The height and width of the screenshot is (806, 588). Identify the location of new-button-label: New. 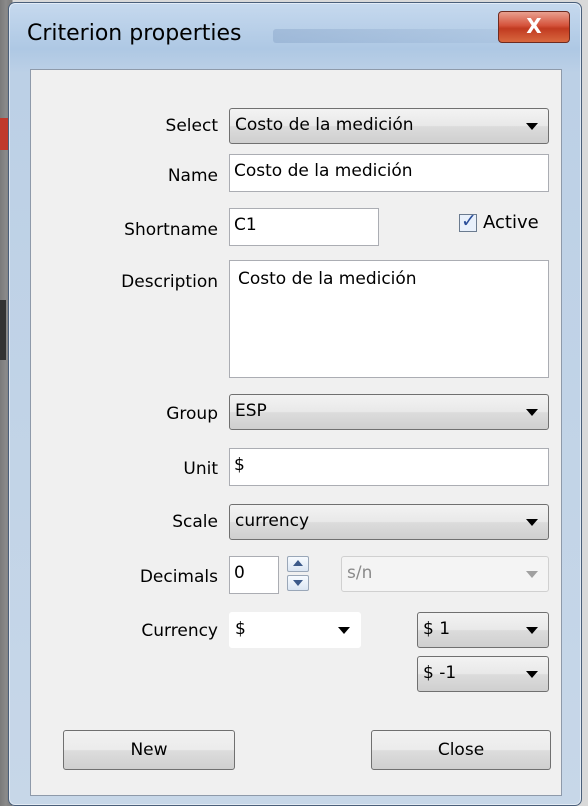
(149, 750).